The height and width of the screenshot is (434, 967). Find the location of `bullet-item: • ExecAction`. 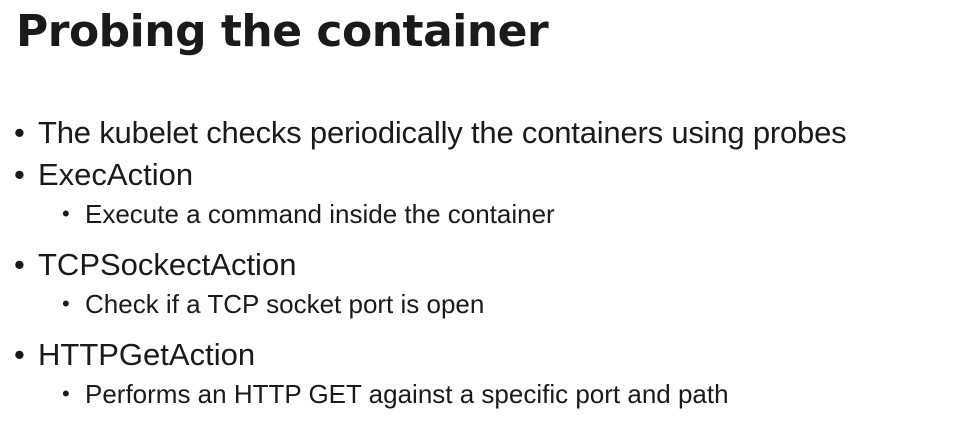

bullet-item: • ExecAction is located at coordinates (483, 175).